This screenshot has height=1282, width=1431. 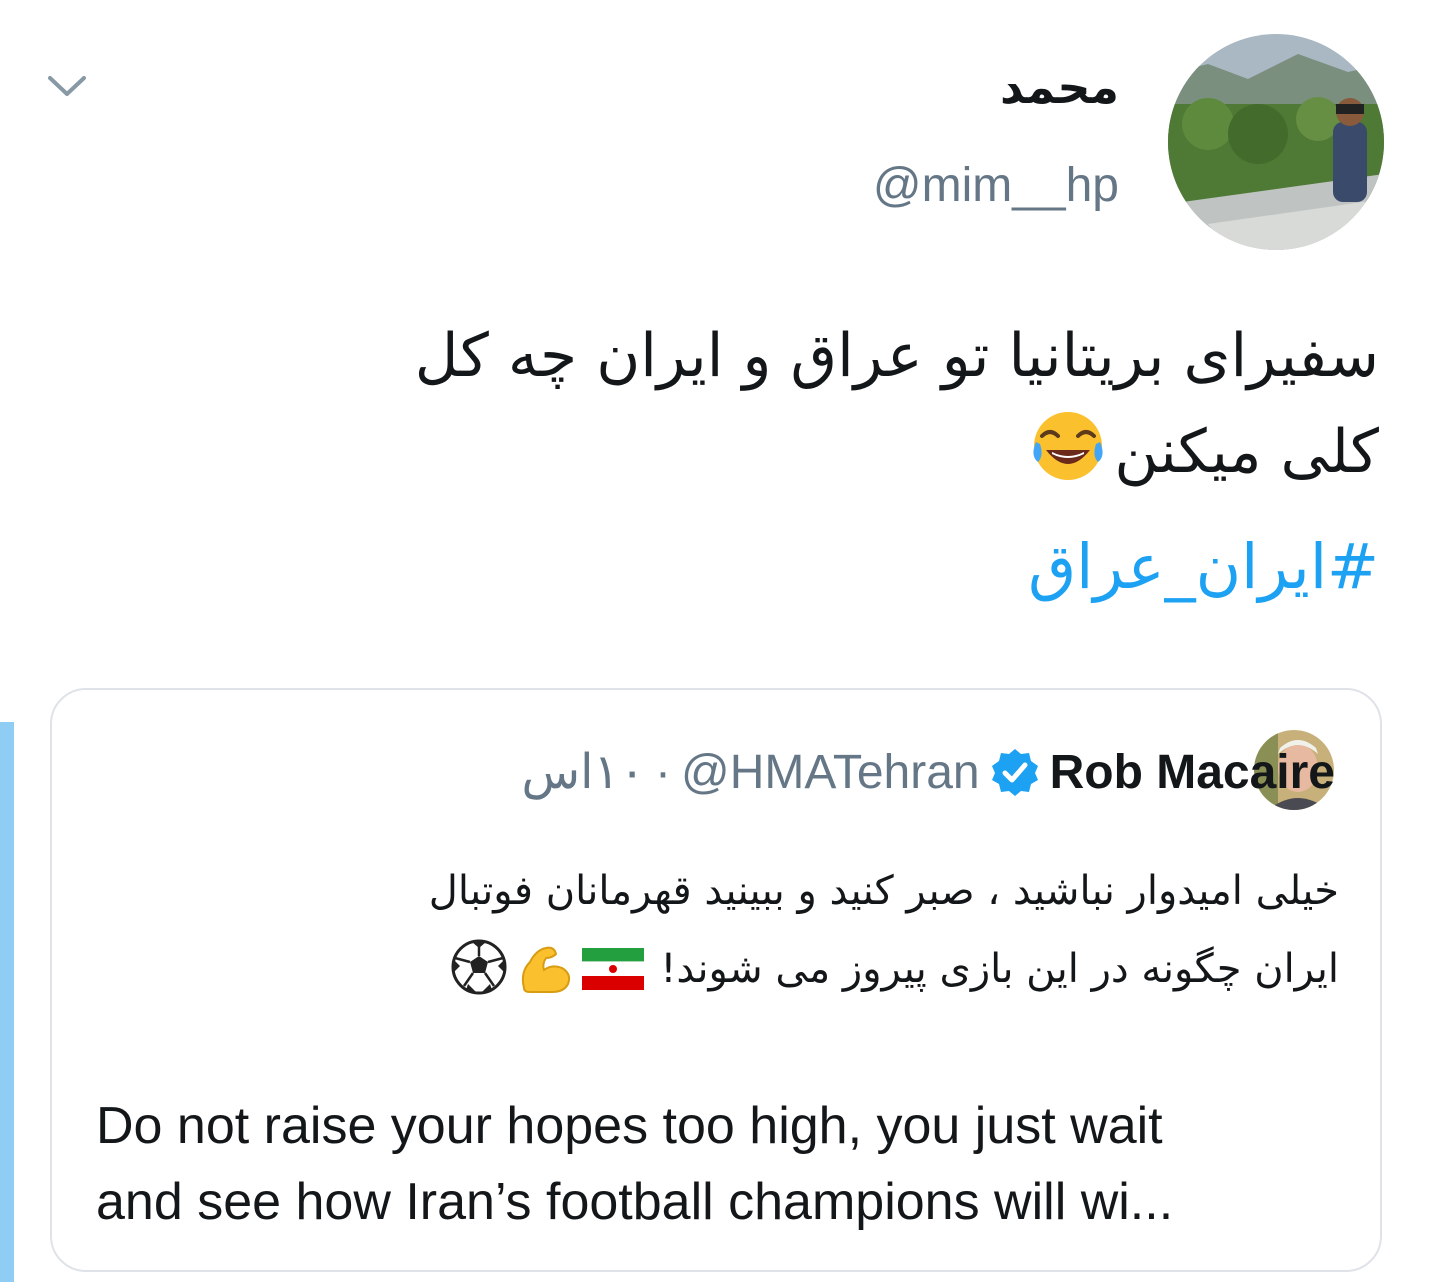 I want to click on quoted-header: ۱۰اس · @HMATehran Rob Macaire, so click(x=929, y=772).